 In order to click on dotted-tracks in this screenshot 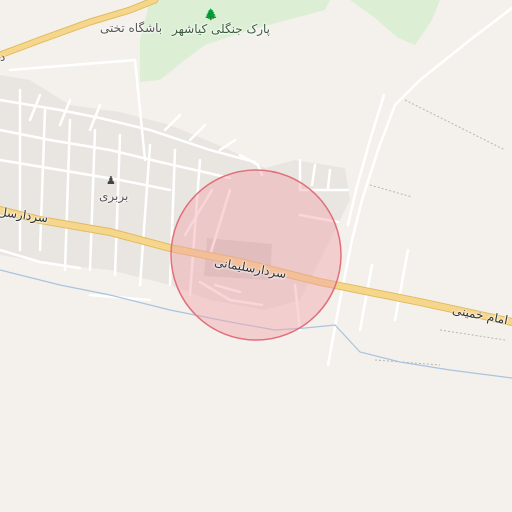, I will do `click(437, 232)`.